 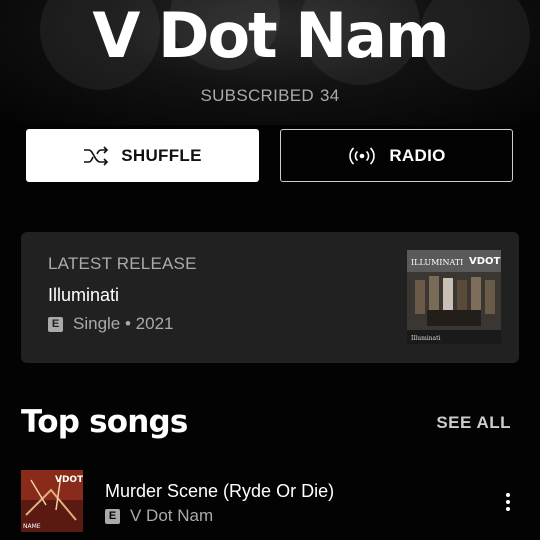 What do you see at coordinates (454, 297) in the screenshot?
I see `latest-release-album-art: ILLUMINATI VDOT Illuminati` at bounding box center [454, 297].